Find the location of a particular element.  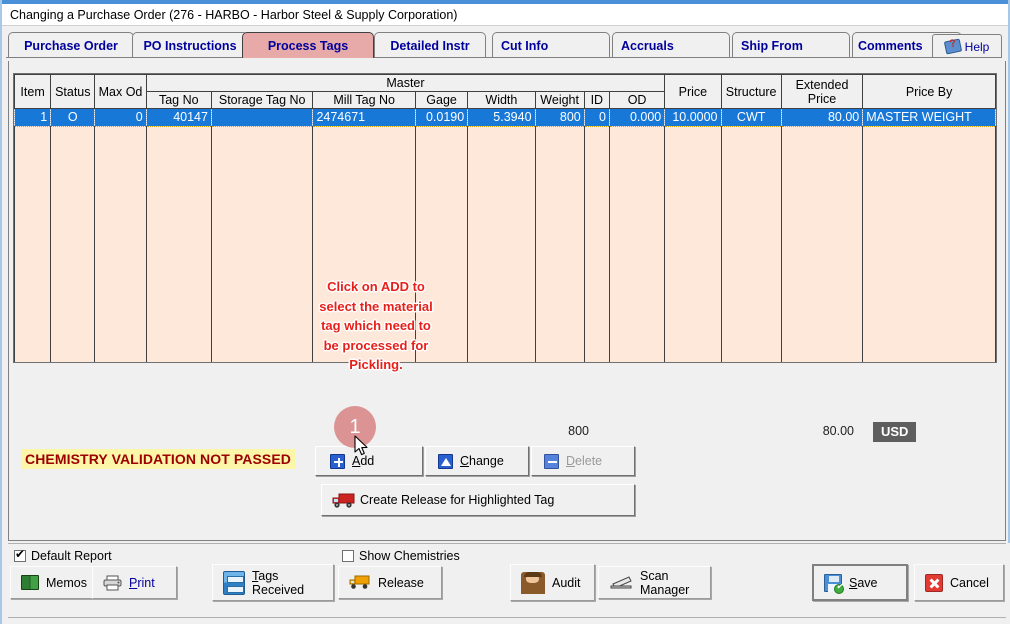

create-release-label: Create Release for Highlighted Tag is located at coordinates (457, 500).